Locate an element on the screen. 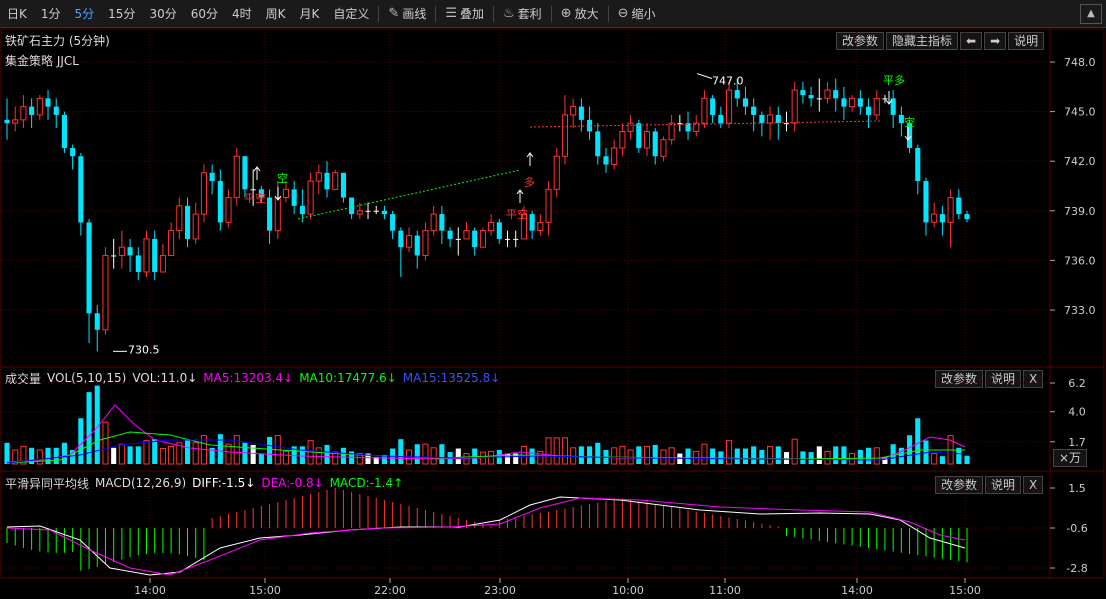 The width and height of the screenshot is (1106, 599). period-tab-3: 15分 is located at coordinates (121, 14).